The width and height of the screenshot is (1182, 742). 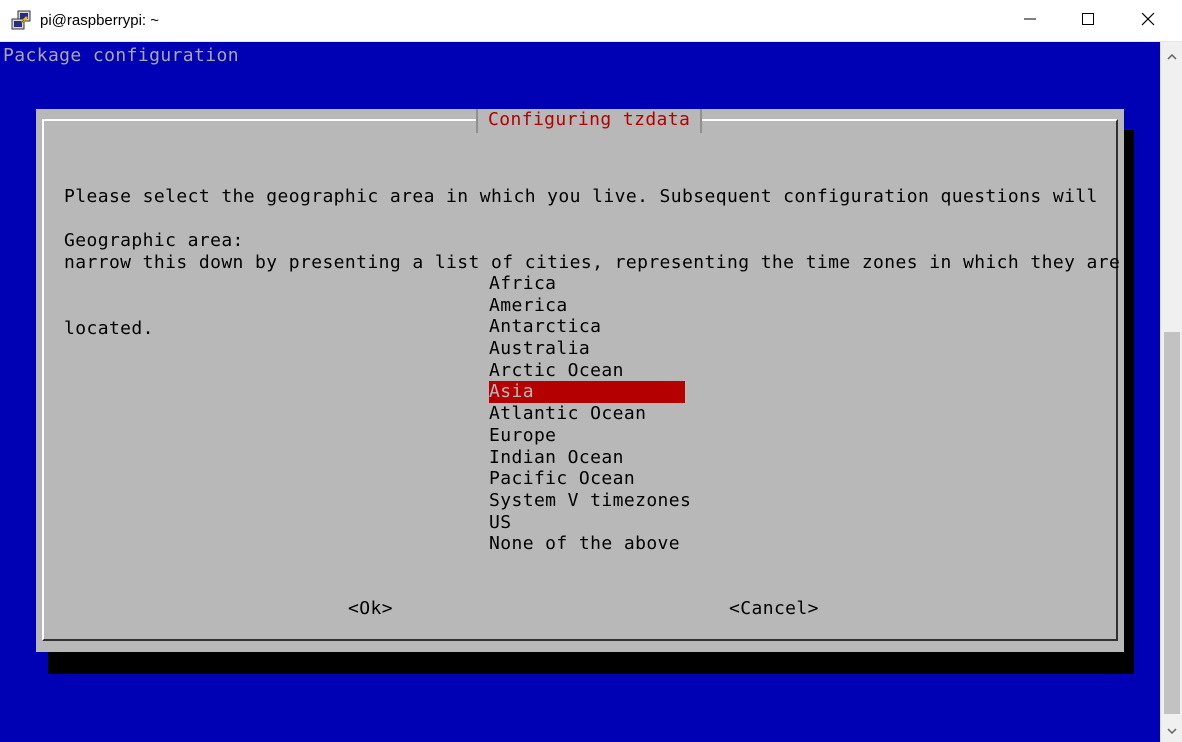 I want to click on area-item-pacific-ocean: Pacific Ocean, so click(x=587, y=479).